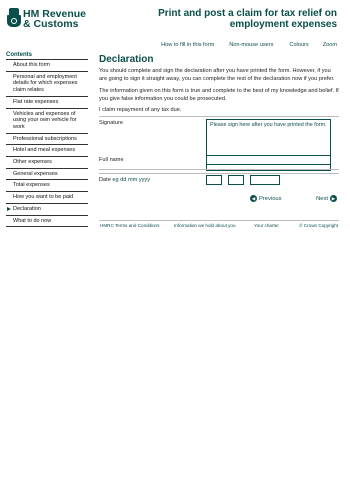 This screenshot has height=496, width=350. Describe the element at coordinates (253, 198) in the screenshot. I see `previous-arrow-icon: ◀` at that location.